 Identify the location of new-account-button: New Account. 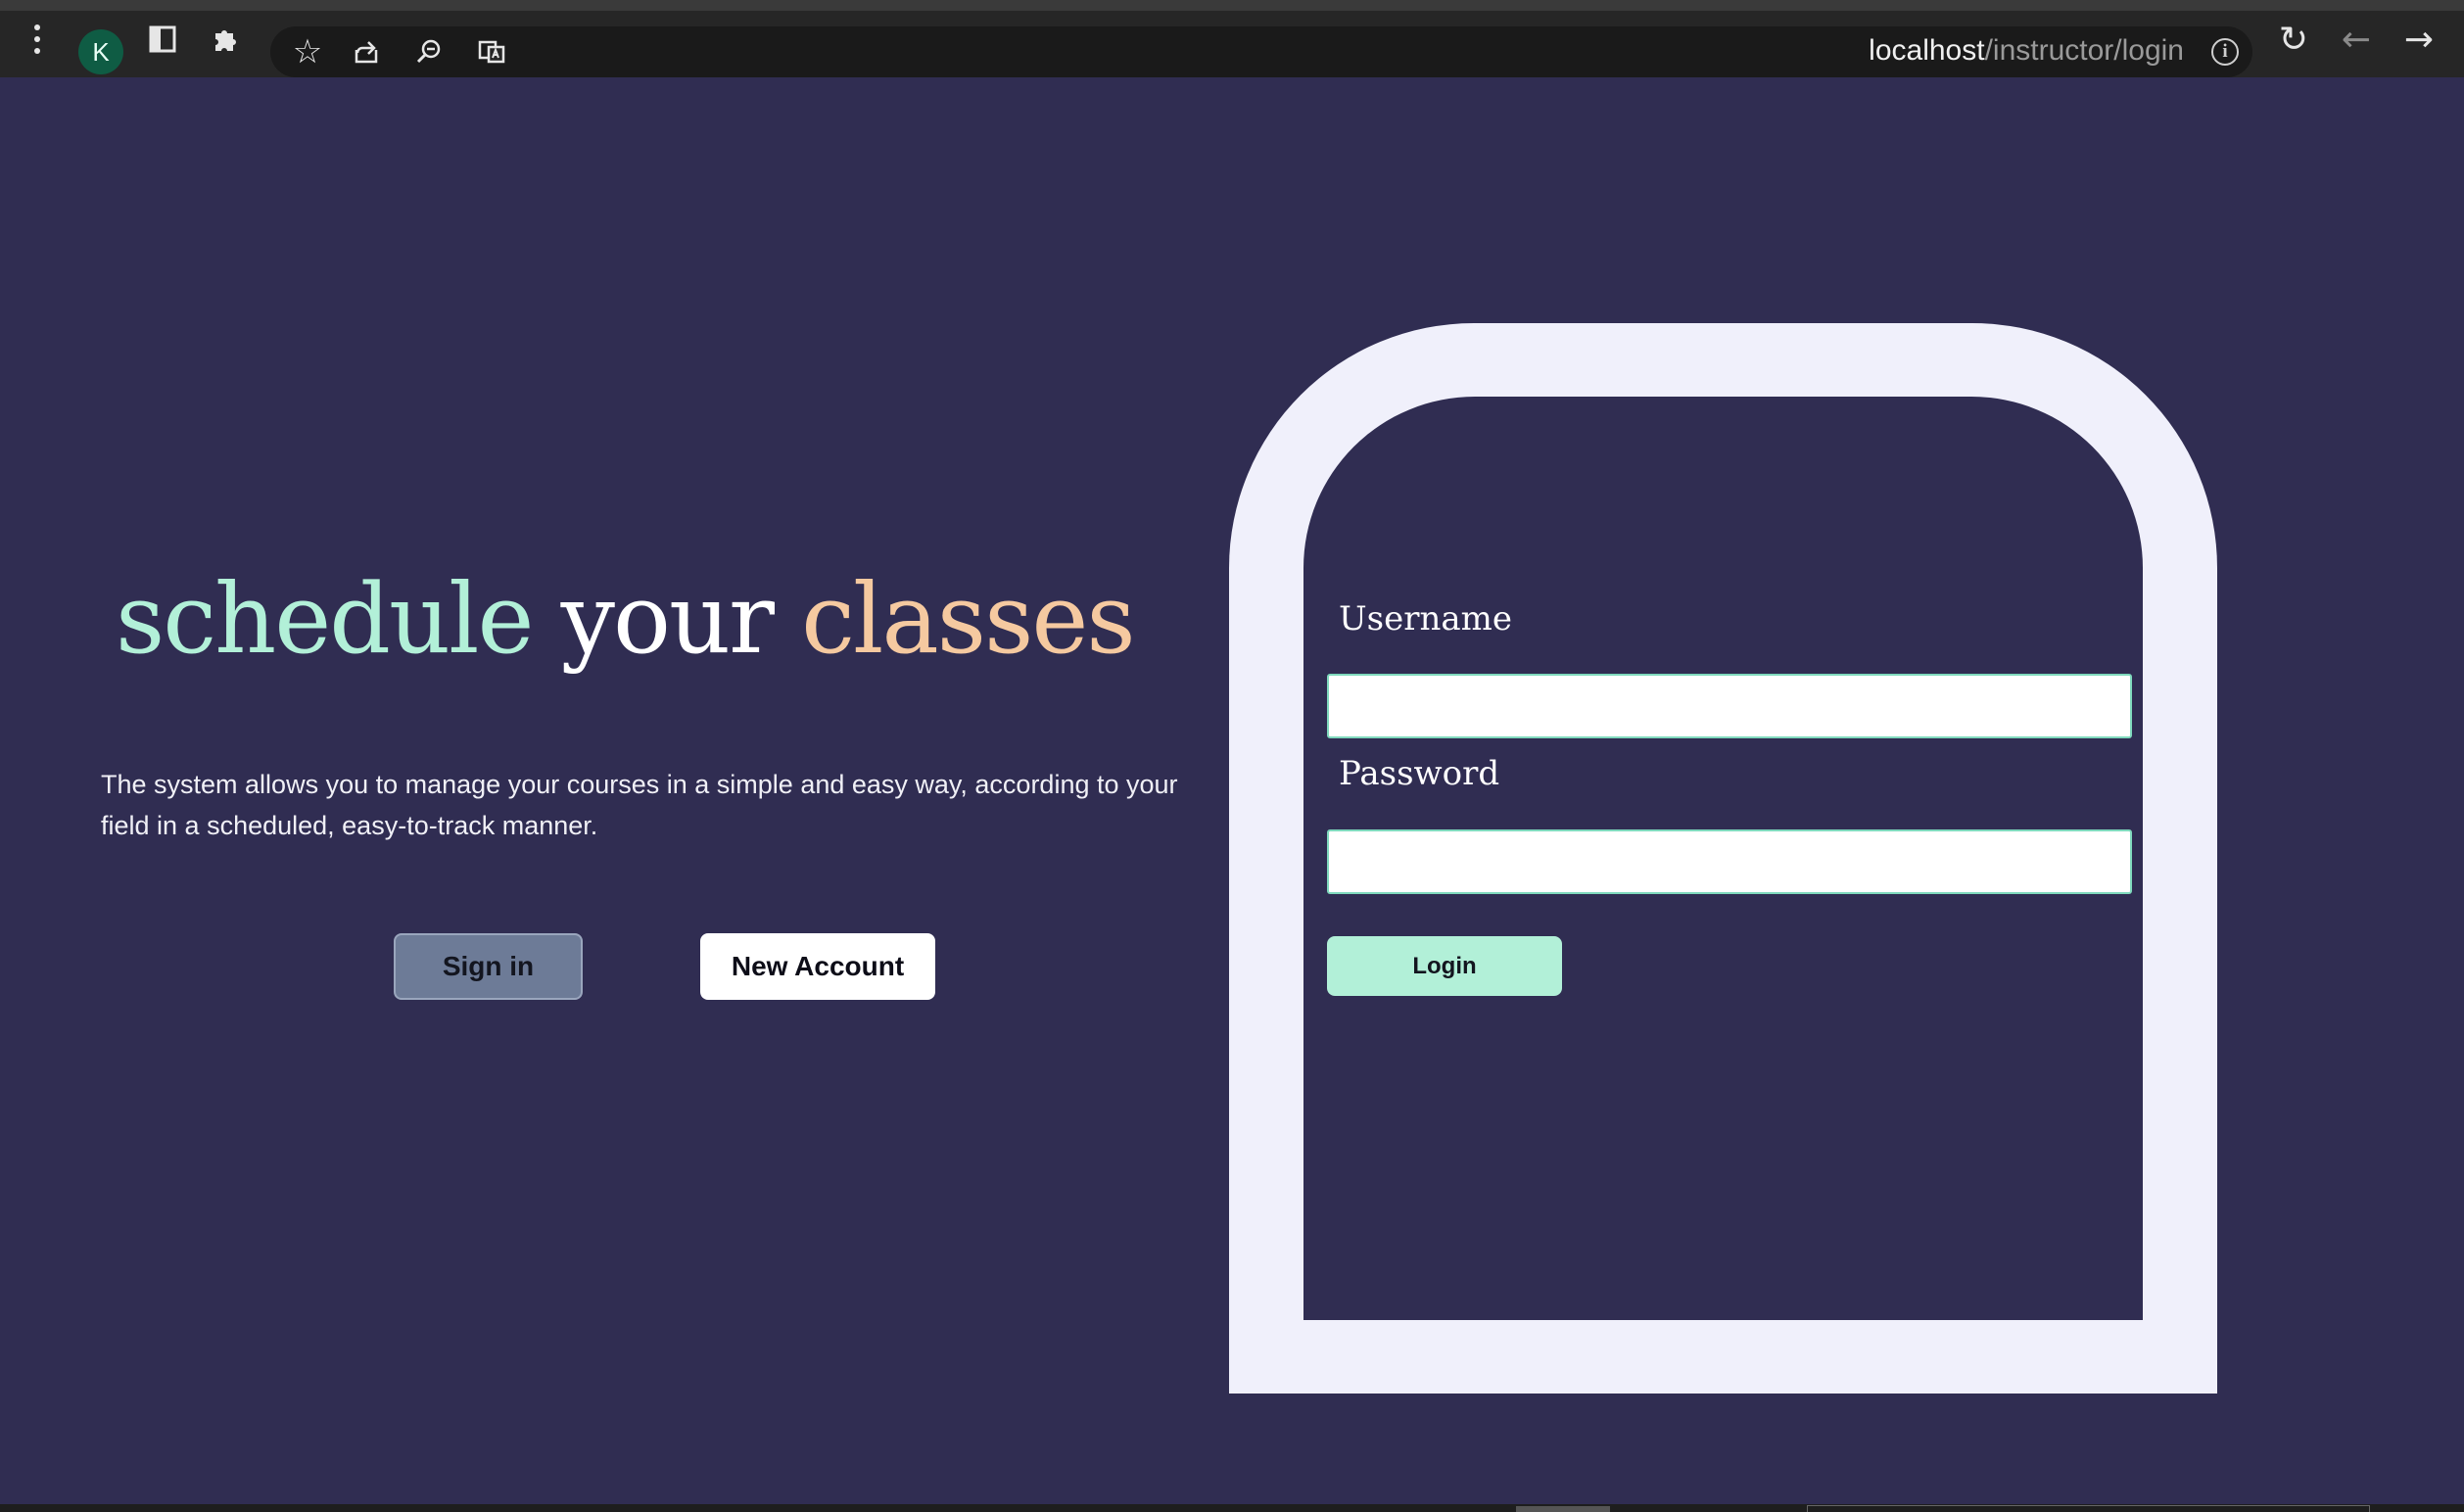
(817, 966).